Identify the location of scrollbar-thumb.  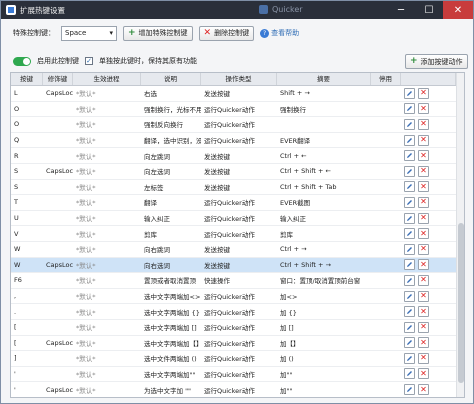
(461, 303).